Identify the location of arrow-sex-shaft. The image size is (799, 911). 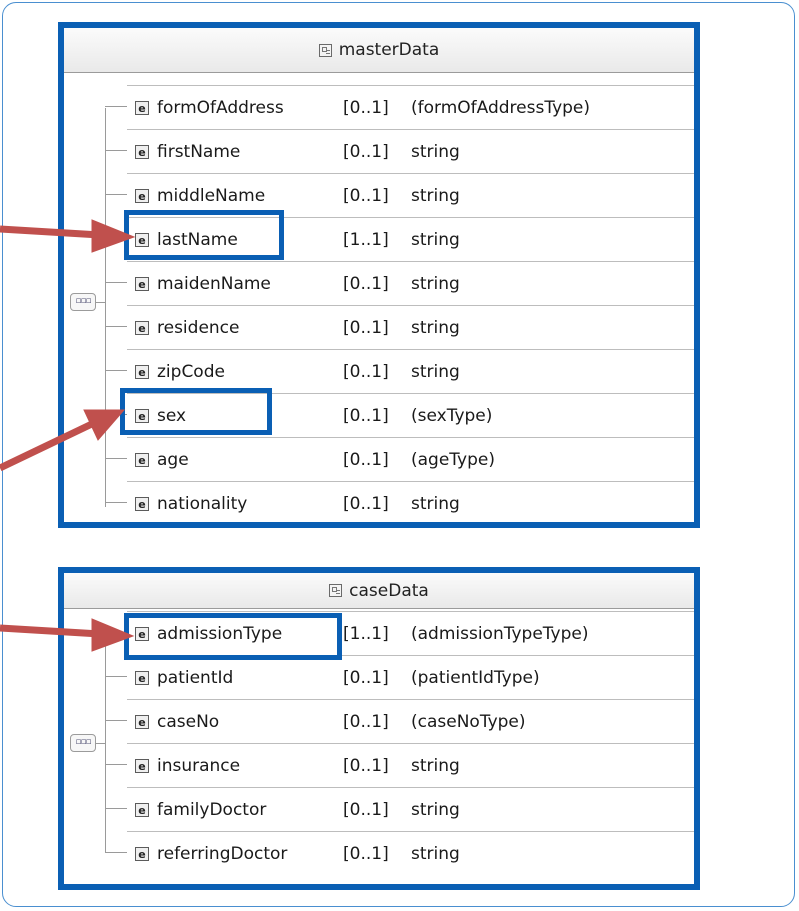
(49, 445).